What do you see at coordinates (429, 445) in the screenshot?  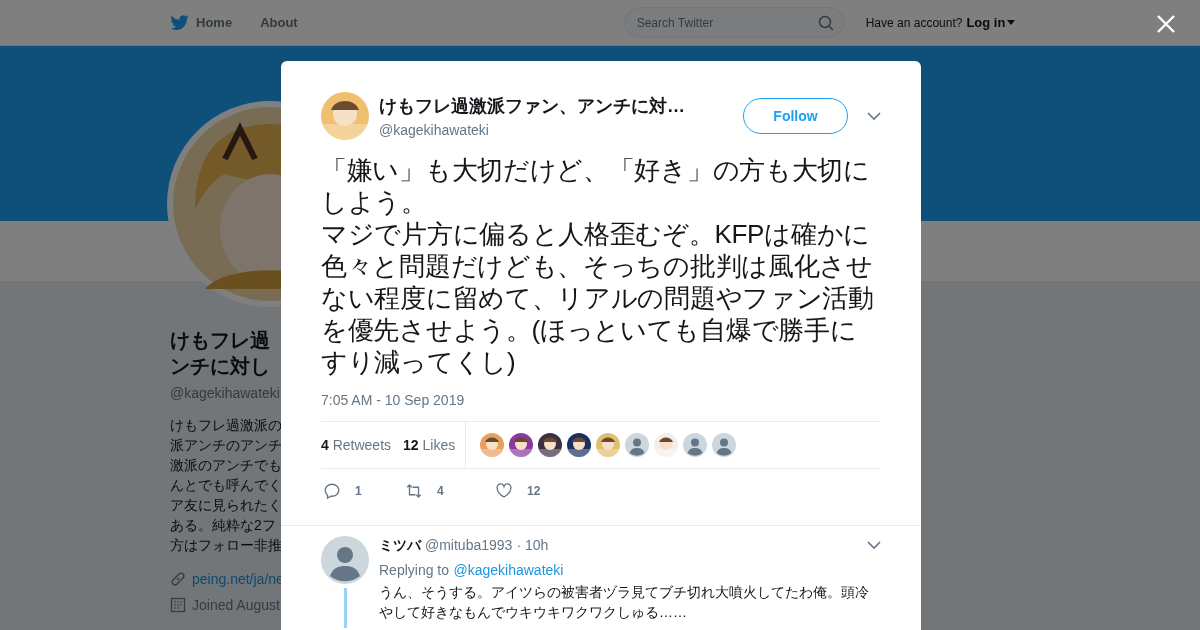 I see `stat-link: 12 Likes` at bounding box center [429, 445].